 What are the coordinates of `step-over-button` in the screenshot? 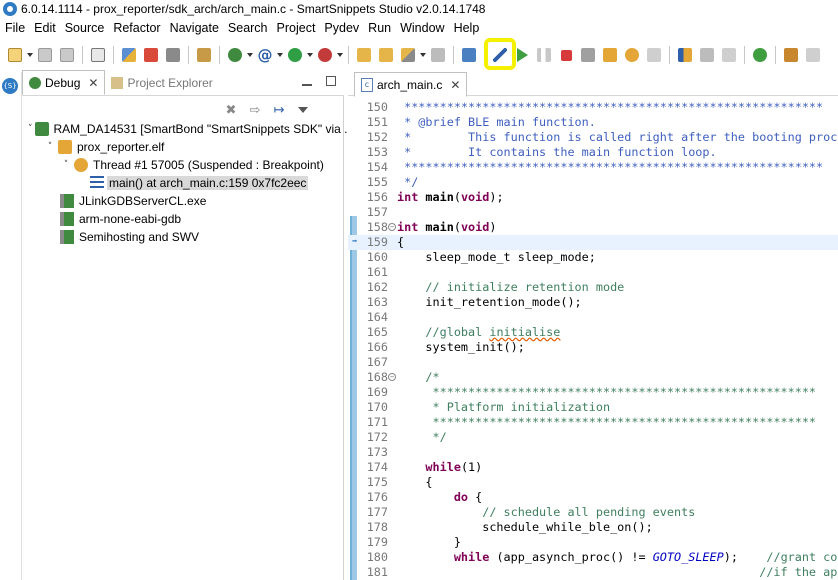 It's located at (632, 55).